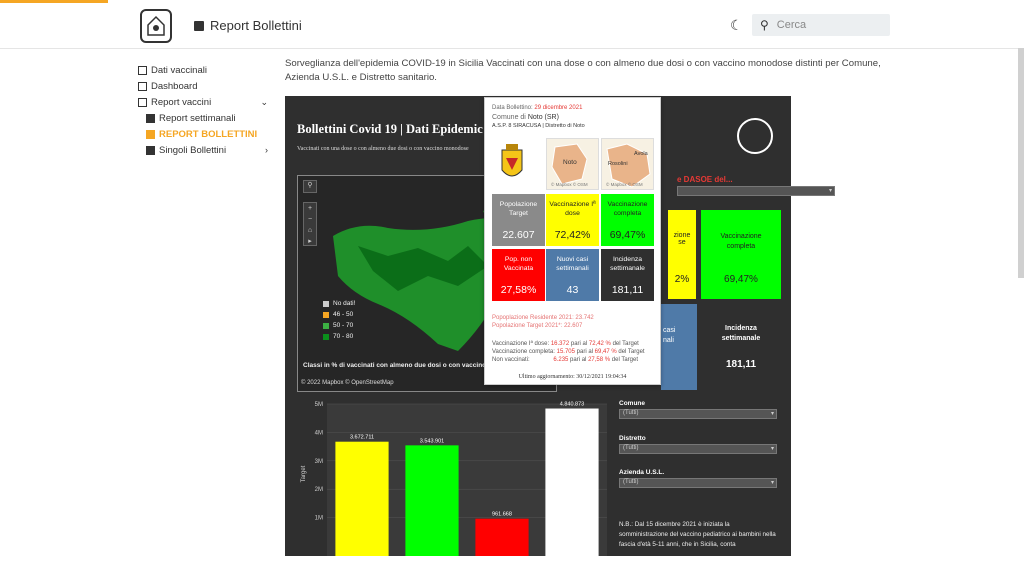 The image size is (1024, 561). What do you see at coordinates (572, 264) in the screenshot?
I see `popup-kpi-label: Nuovi casi settimanali` at bounding box center [572, 264].